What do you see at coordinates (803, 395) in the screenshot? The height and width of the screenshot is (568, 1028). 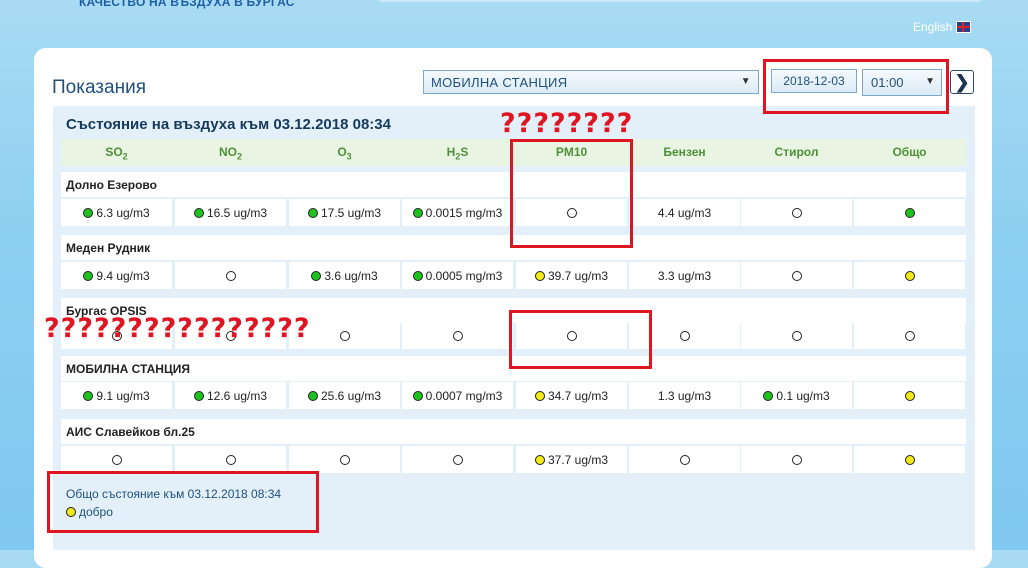 I see `cell-value: 0.1 ug/m3` at bounding box center [803, 395].